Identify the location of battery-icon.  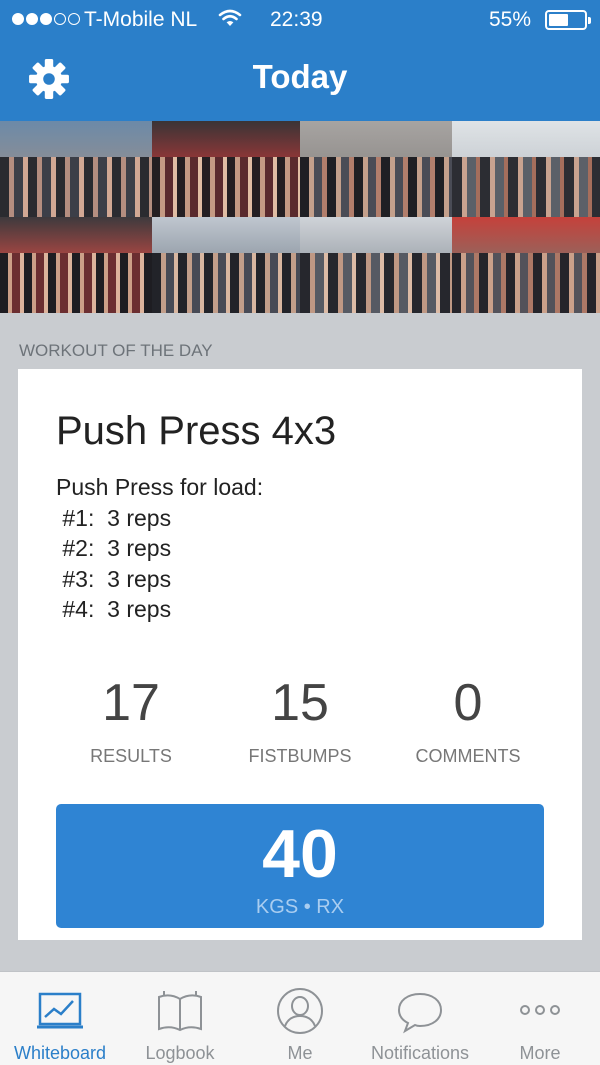
(568, 20).